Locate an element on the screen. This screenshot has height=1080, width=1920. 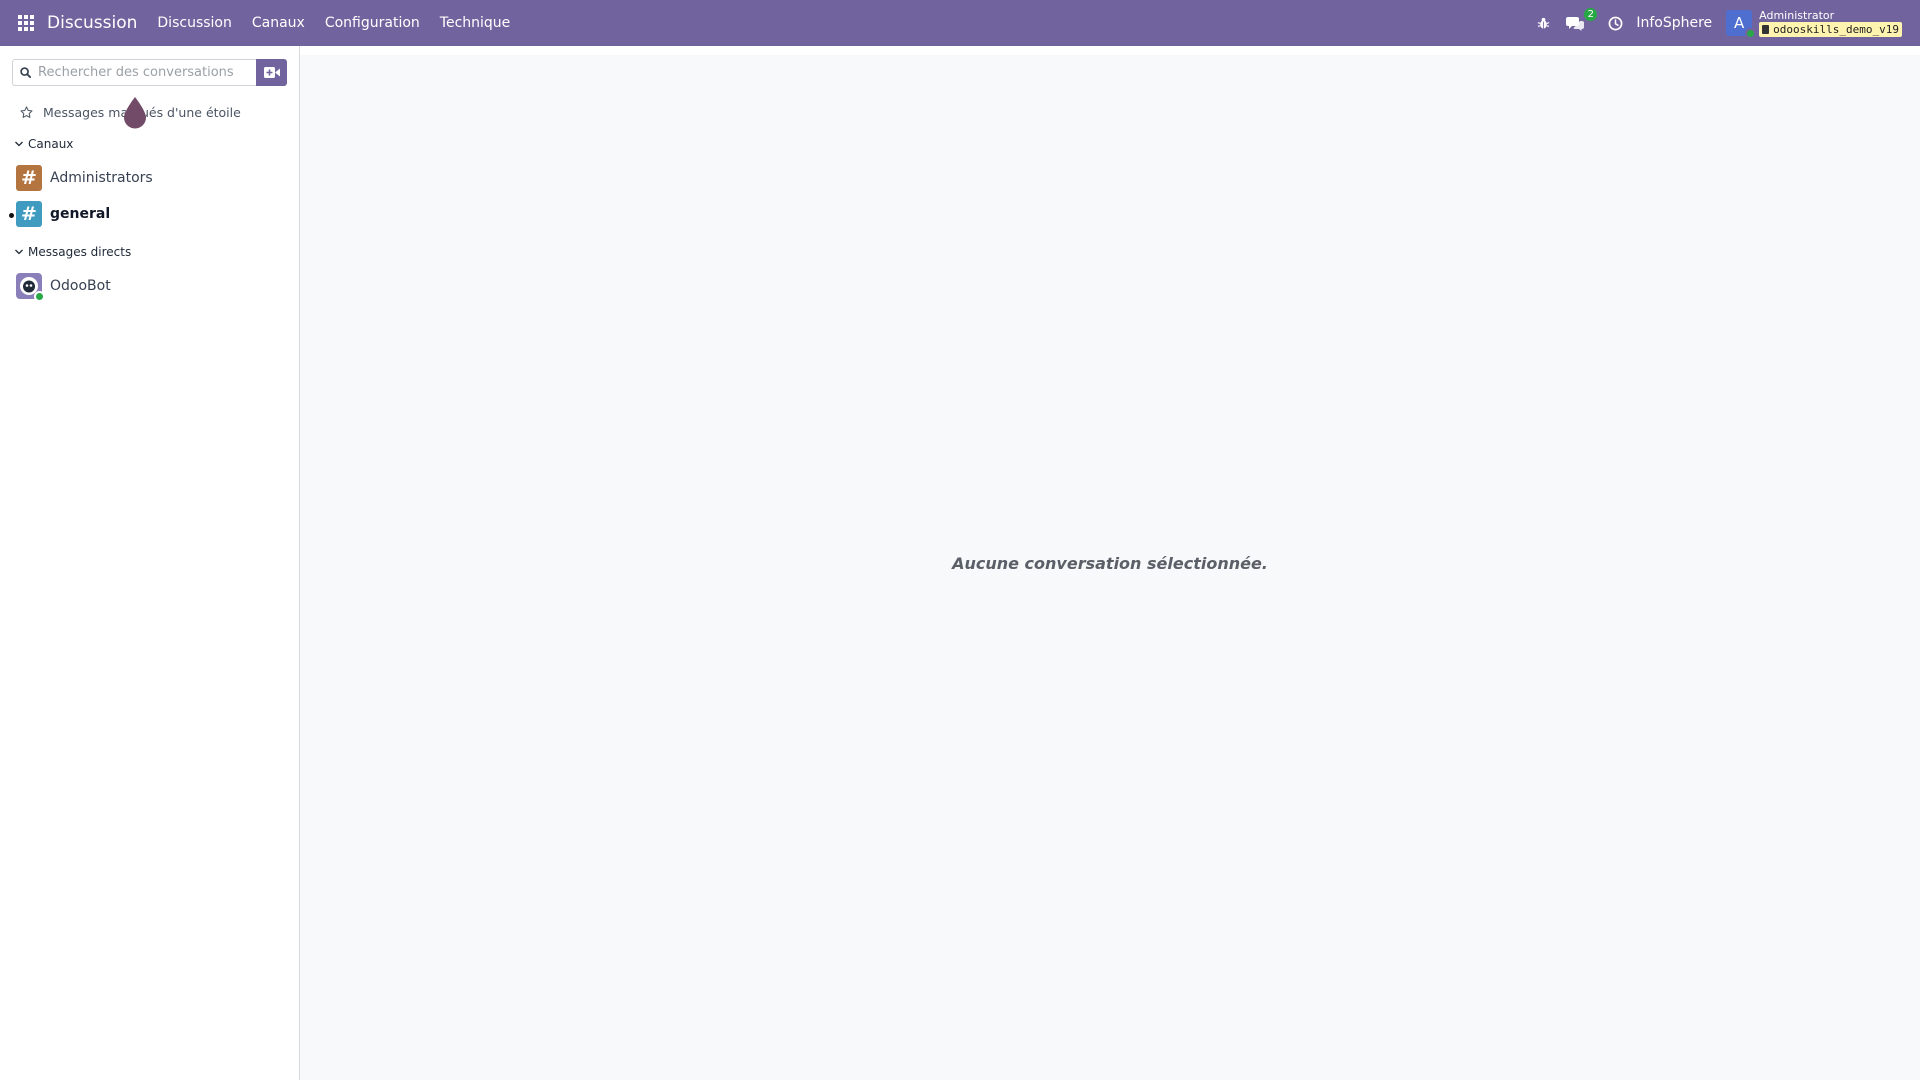
empty-state-message: Aucune conversation sélectionnée. is located at coordinates (1110, 563).